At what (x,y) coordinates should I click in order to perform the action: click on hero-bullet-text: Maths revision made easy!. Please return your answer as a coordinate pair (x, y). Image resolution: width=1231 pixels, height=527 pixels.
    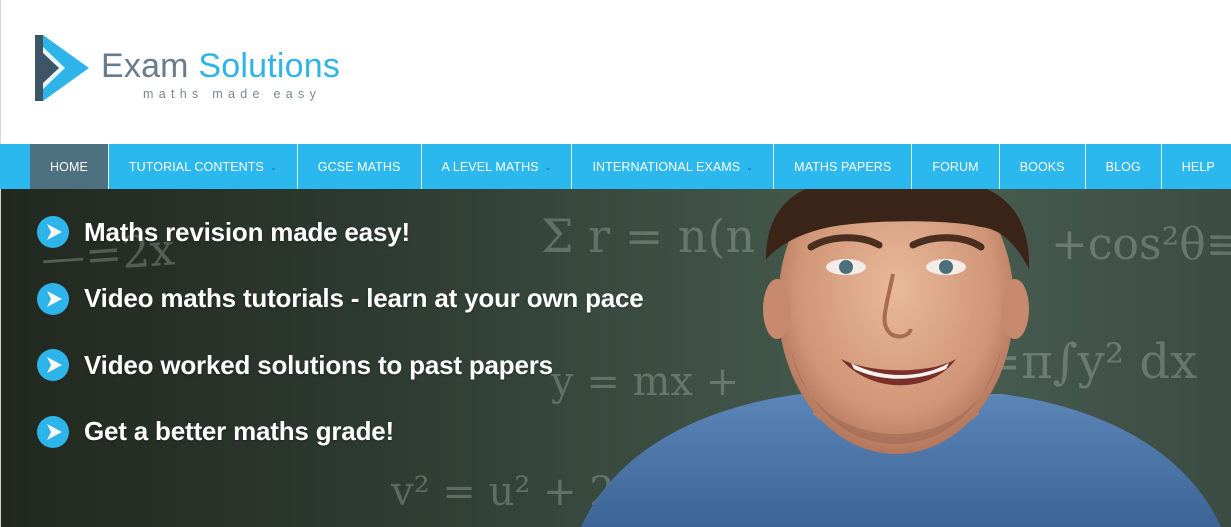
    Looking at the image, I should click on (247, 231).